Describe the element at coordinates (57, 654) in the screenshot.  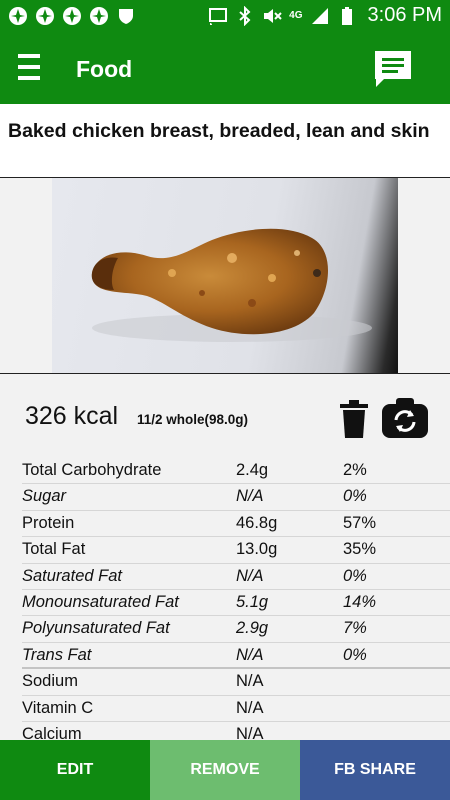
I see `nutrient-name: Trans Fat` at that location.